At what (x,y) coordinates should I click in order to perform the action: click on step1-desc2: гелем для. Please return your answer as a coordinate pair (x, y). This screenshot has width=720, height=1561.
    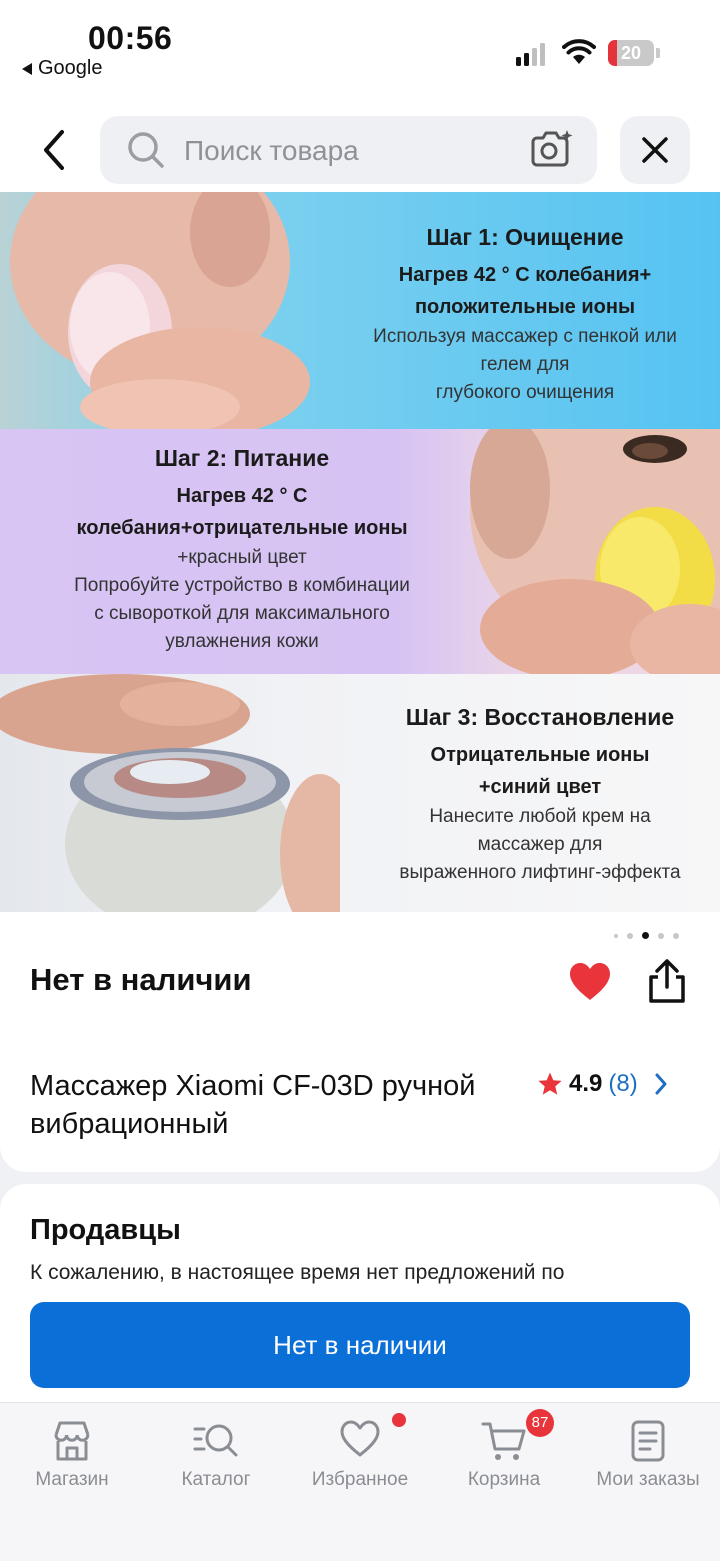
    Looking at the image, I should click on (525, 364).